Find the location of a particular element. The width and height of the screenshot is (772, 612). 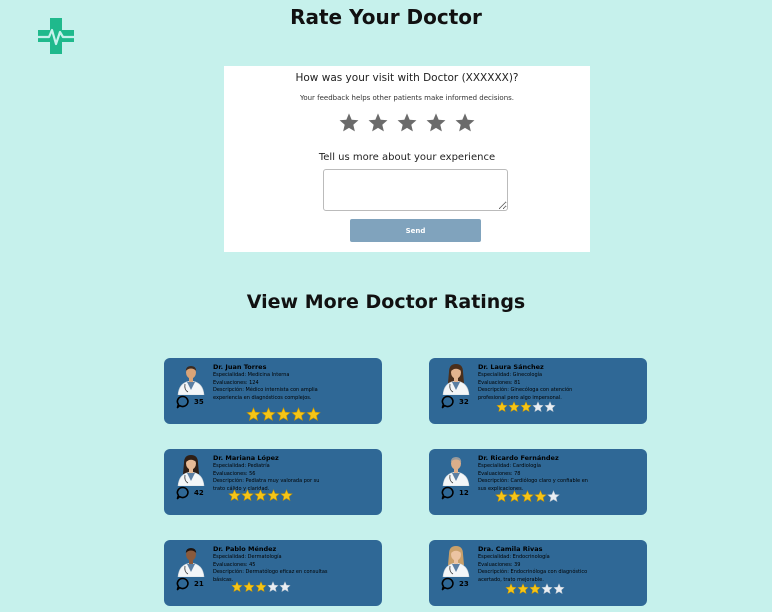

comment-count: 21 is located at coordinates (199, 584).